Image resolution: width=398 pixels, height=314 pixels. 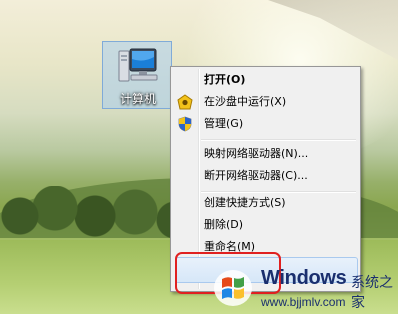 I want to click on menu-item-label: 在沙盘中运行(X), so click(x=245, y=101).